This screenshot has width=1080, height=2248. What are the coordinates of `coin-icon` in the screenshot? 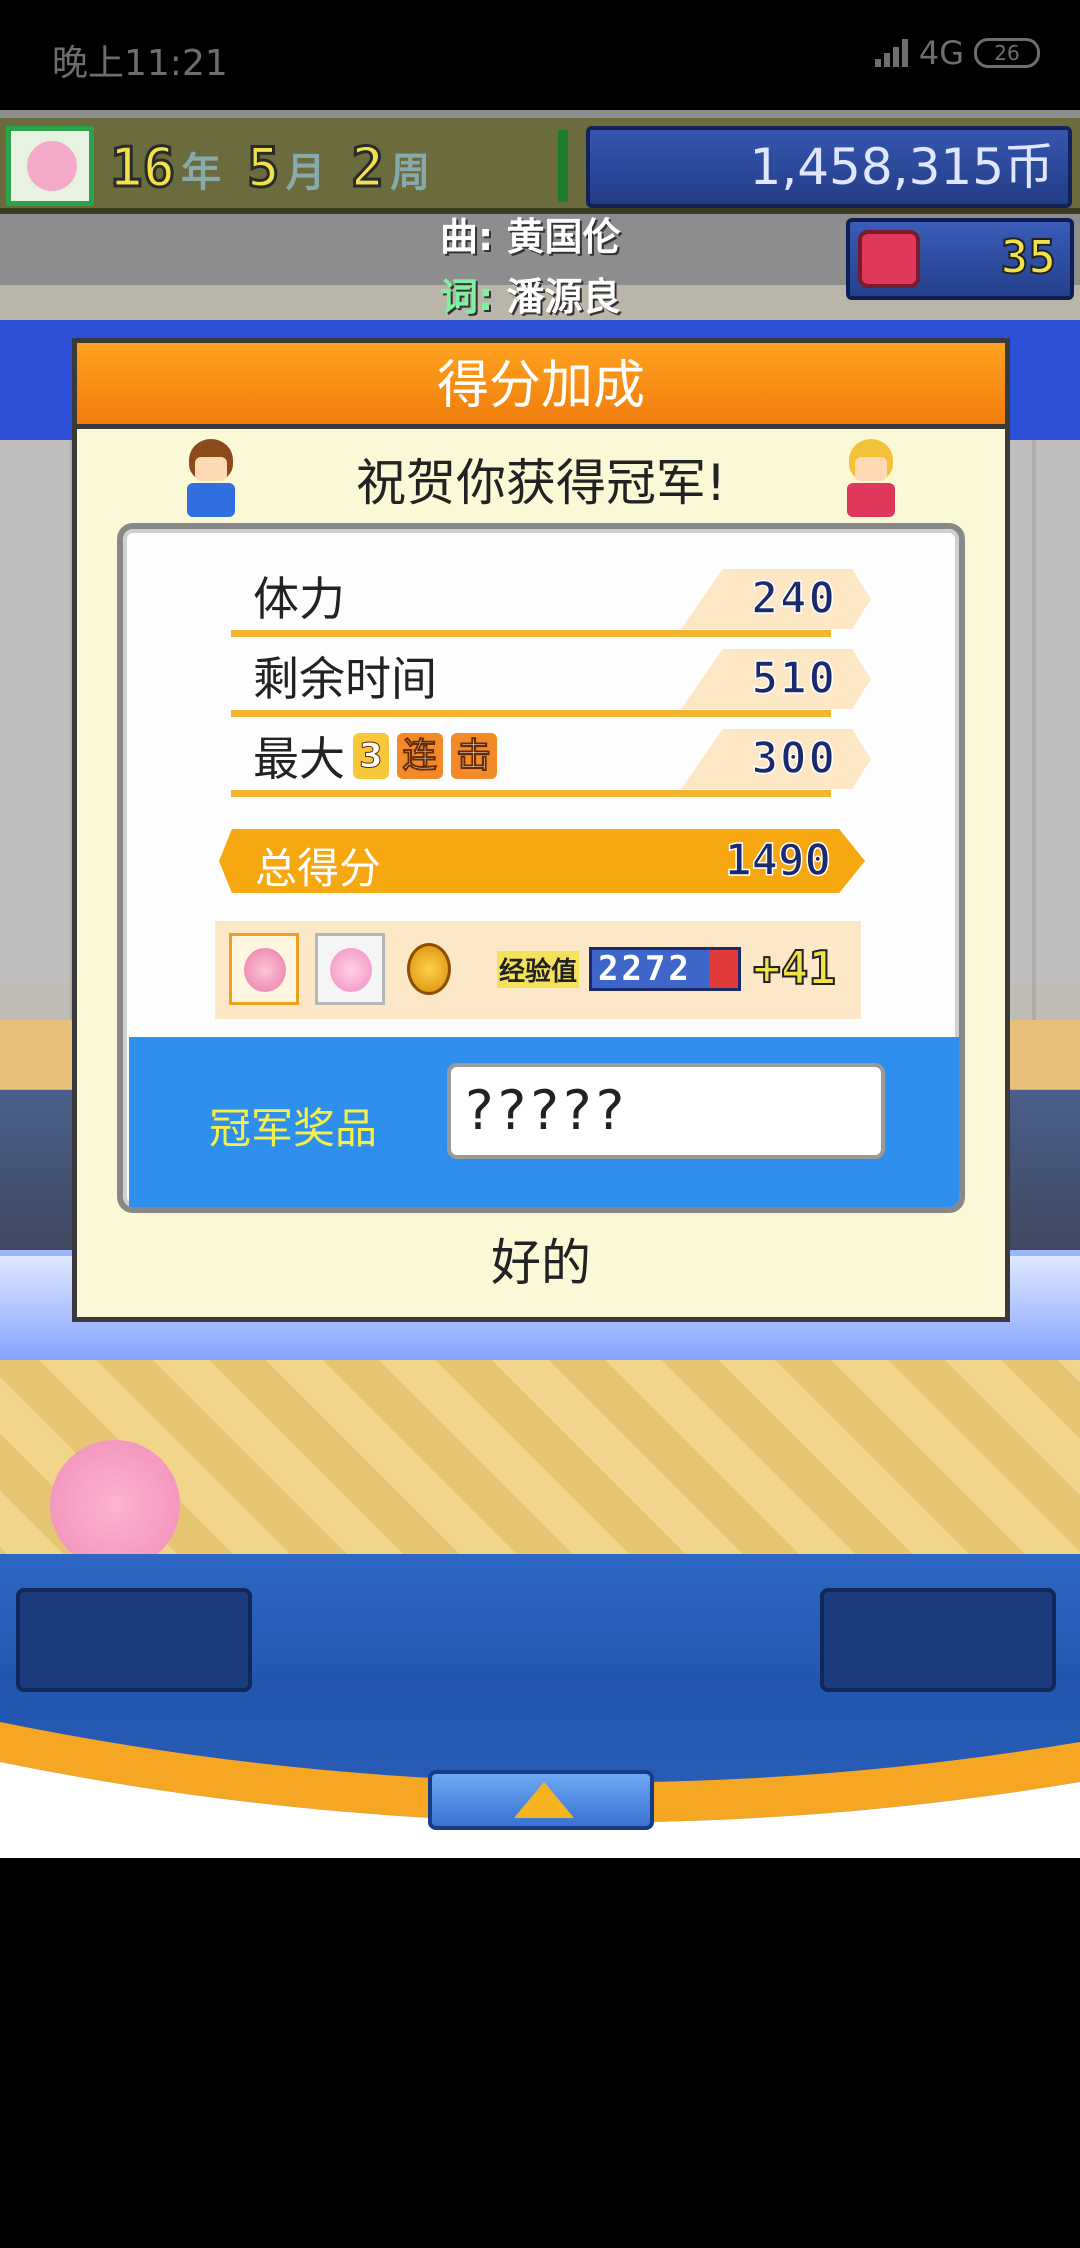 It's located at (429, 969).